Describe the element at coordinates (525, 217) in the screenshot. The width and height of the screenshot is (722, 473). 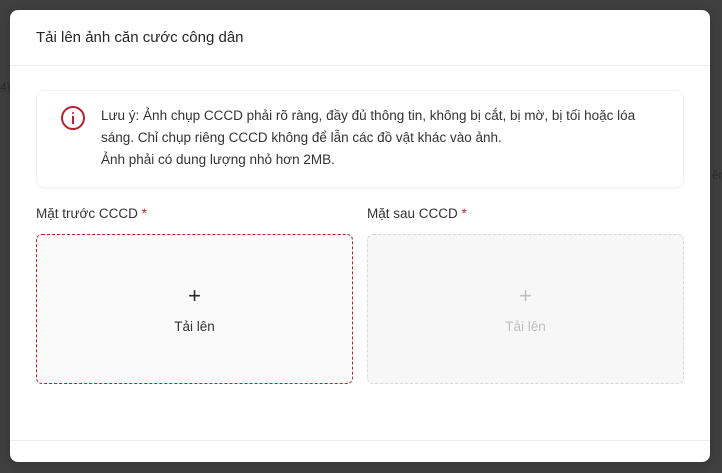
I see `back-label: Mặt sau CCCD *` at that location.